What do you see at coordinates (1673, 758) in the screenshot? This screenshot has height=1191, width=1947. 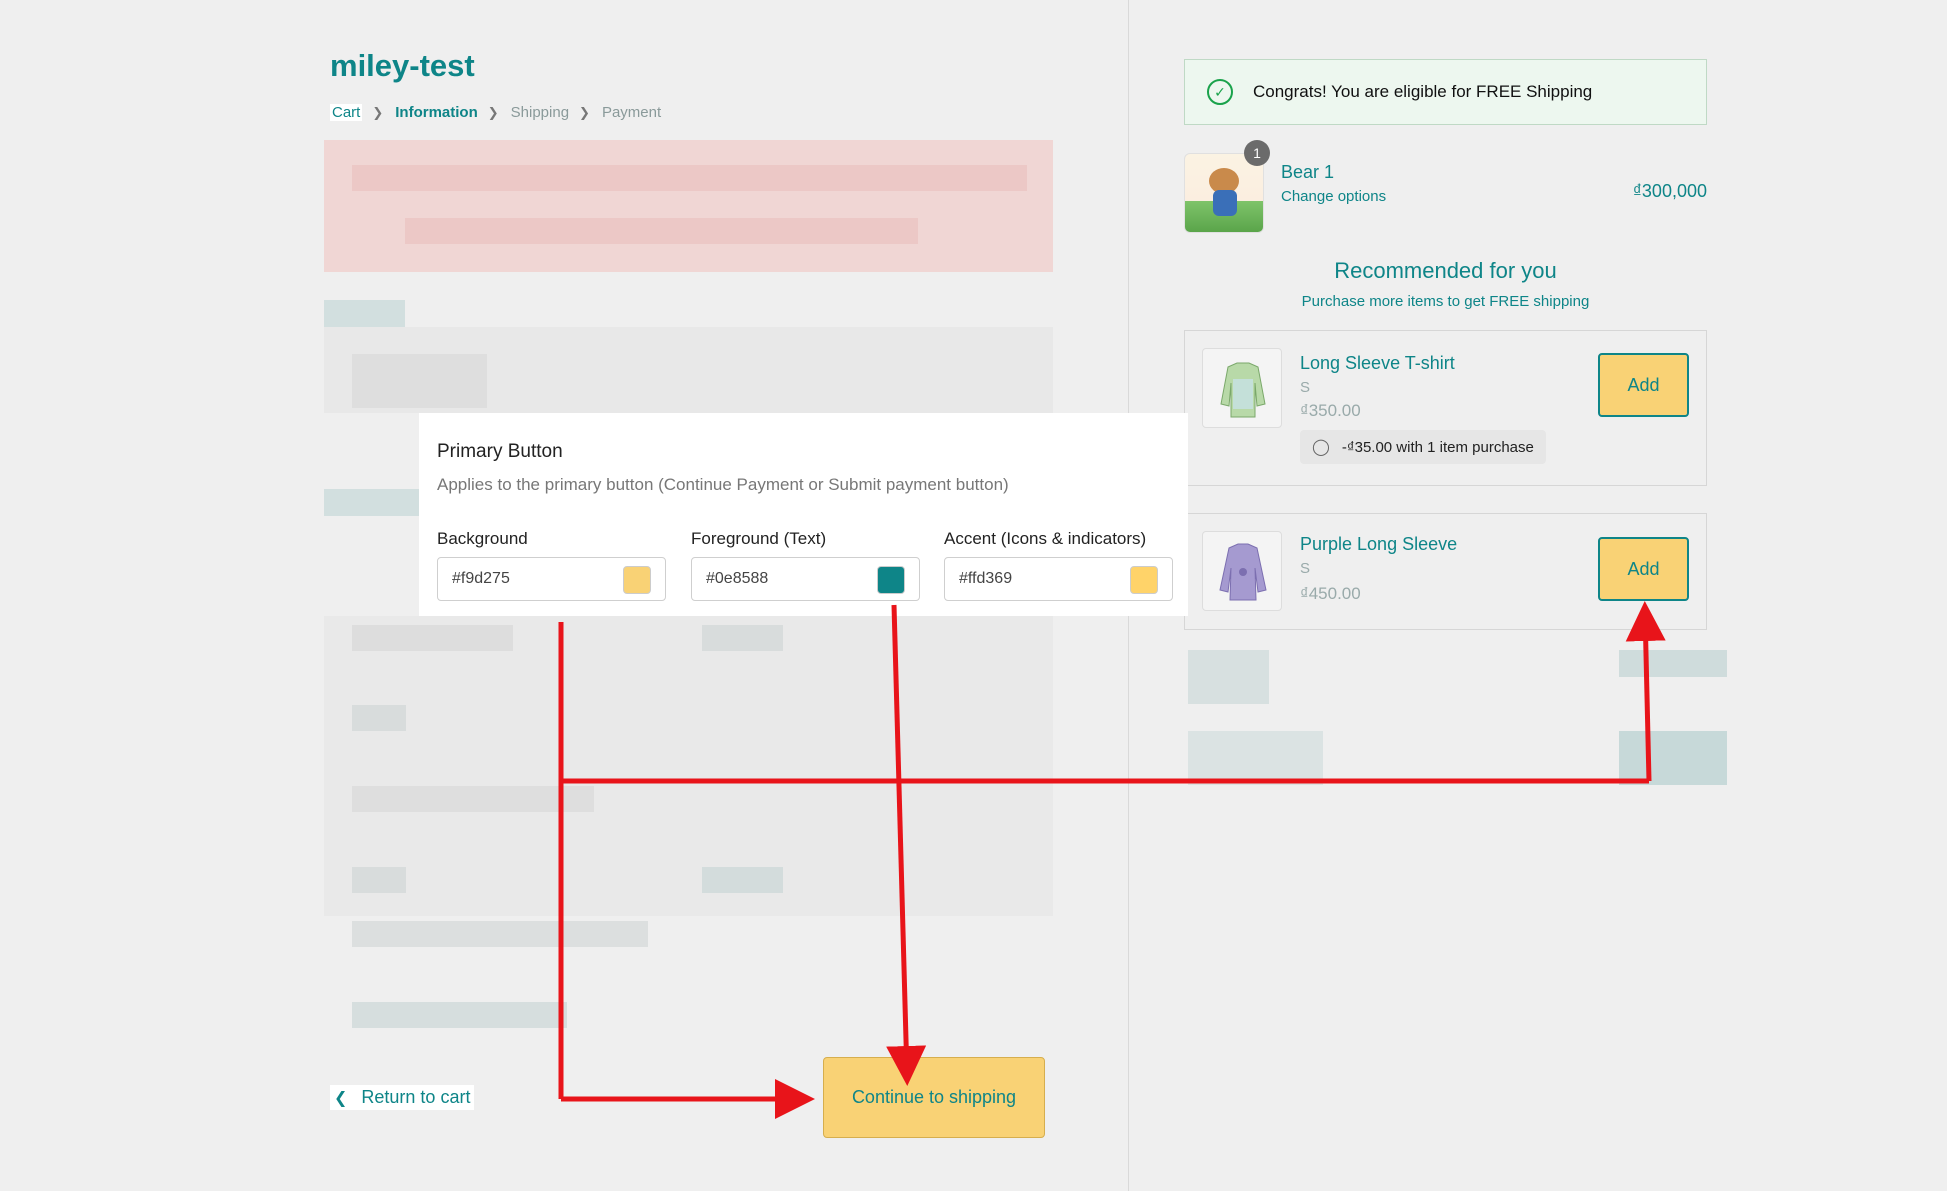 I see `redacted-total-value` at bounding box center [1673, 758].